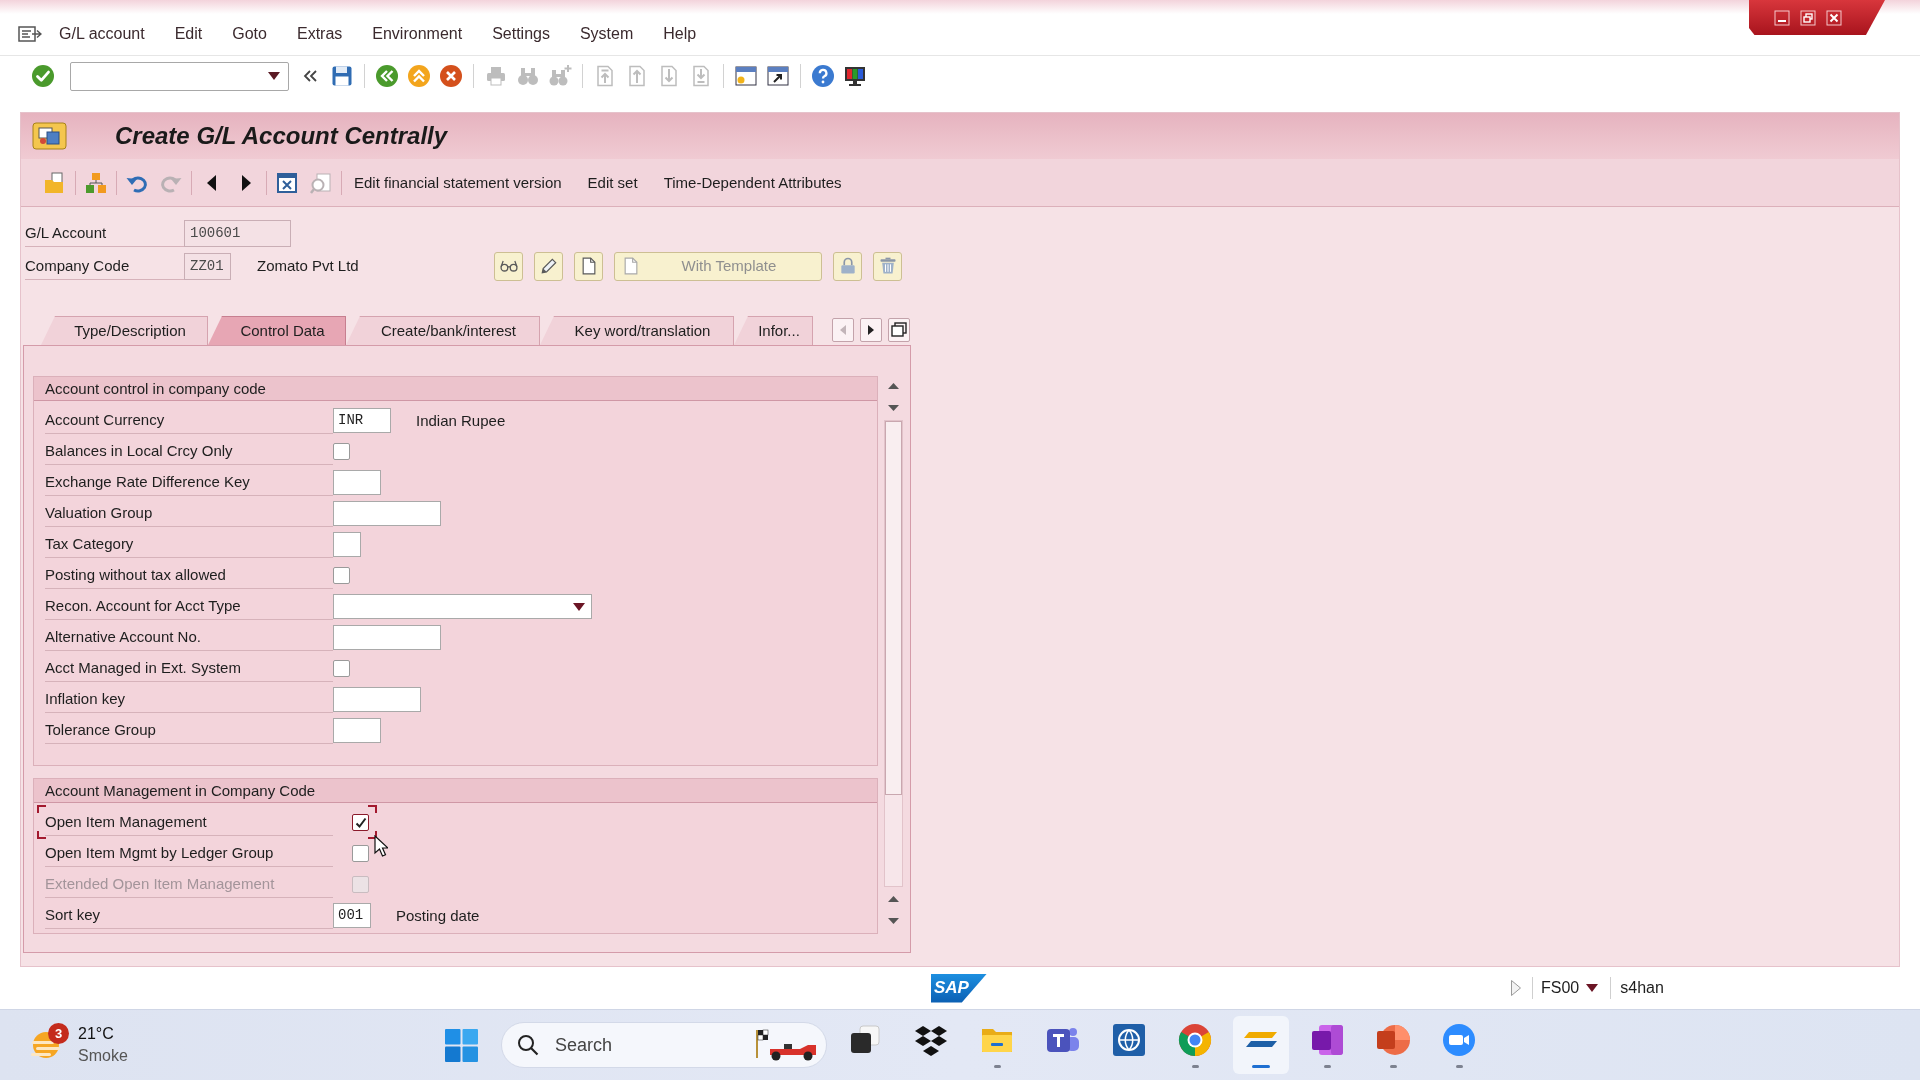 The height and width of the screenshot is (1080, 1920). I want to click on field-label: Acct Managed in Ext. System, so click(143, 668).